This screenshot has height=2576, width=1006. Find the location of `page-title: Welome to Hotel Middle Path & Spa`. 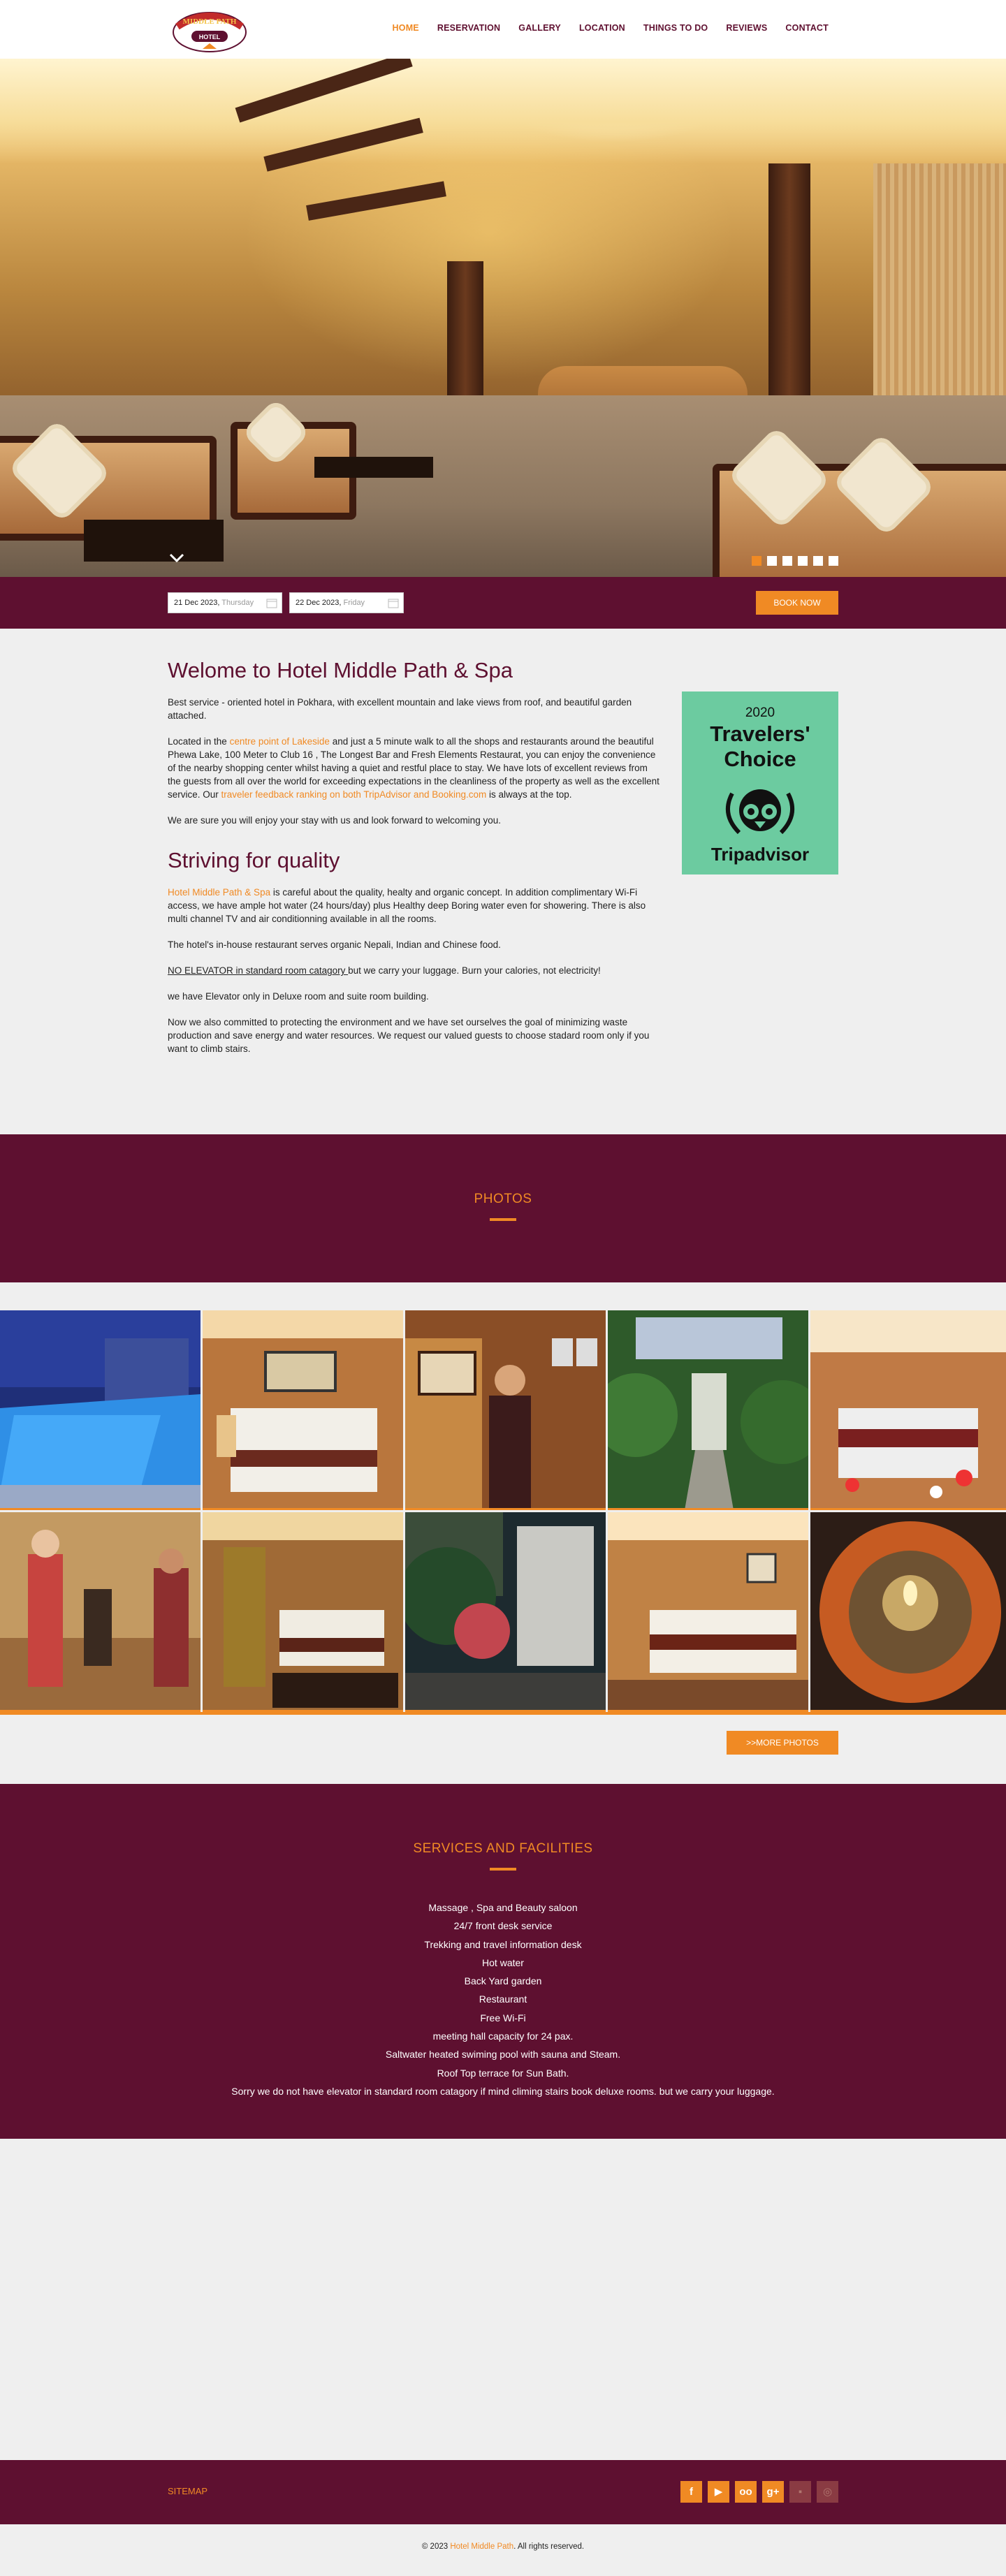

page-title: Welome to Hotel Middle Path & Spa is located at coordinates (340, 670).